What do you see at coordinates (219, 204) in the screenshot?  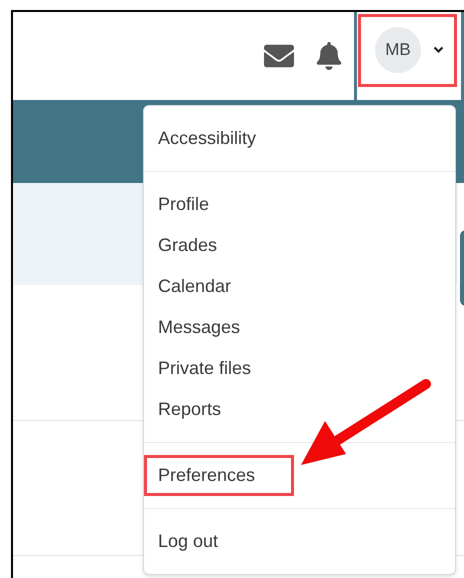 I see `menu-item: Profile` at bounding box center [219, 204].